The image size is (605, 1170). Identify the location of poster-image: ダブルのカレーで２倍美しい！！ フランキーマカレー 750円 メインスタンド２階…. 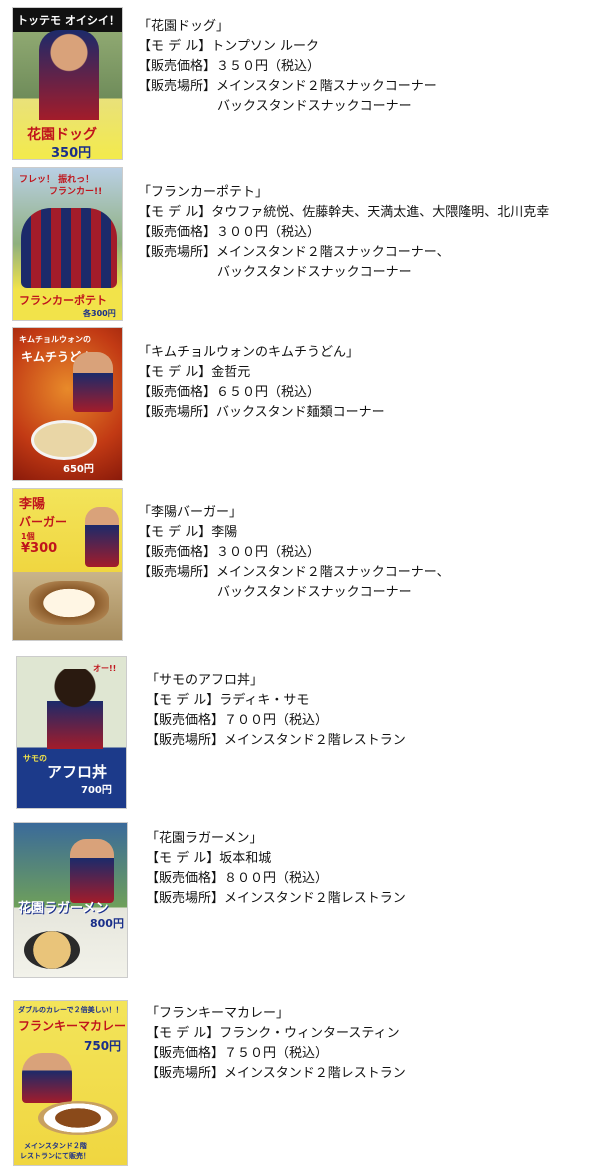
(70, 1083).